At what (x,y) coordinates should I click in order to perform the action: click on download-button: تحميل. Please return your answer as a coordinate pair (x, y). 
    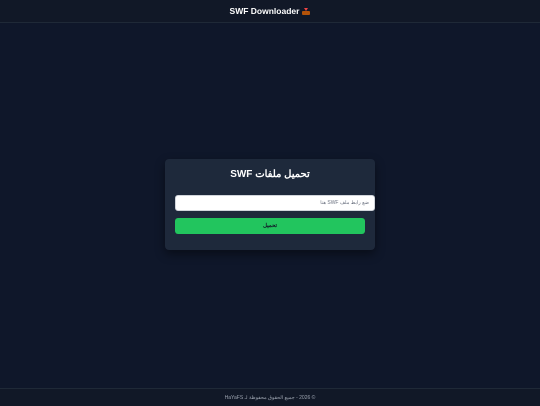
    Looking at the image, I should click on (270, 226).